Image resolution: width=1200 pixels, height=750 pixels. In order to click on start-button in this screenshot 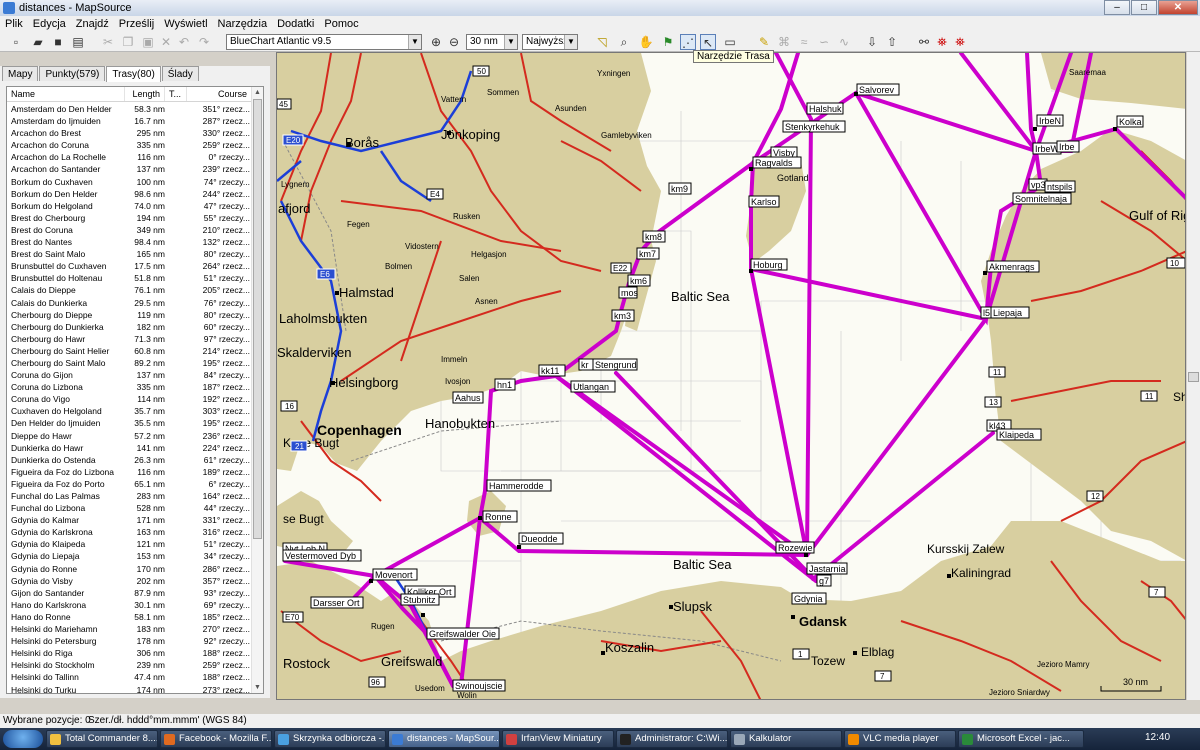, I will do `click(23, 739)`.